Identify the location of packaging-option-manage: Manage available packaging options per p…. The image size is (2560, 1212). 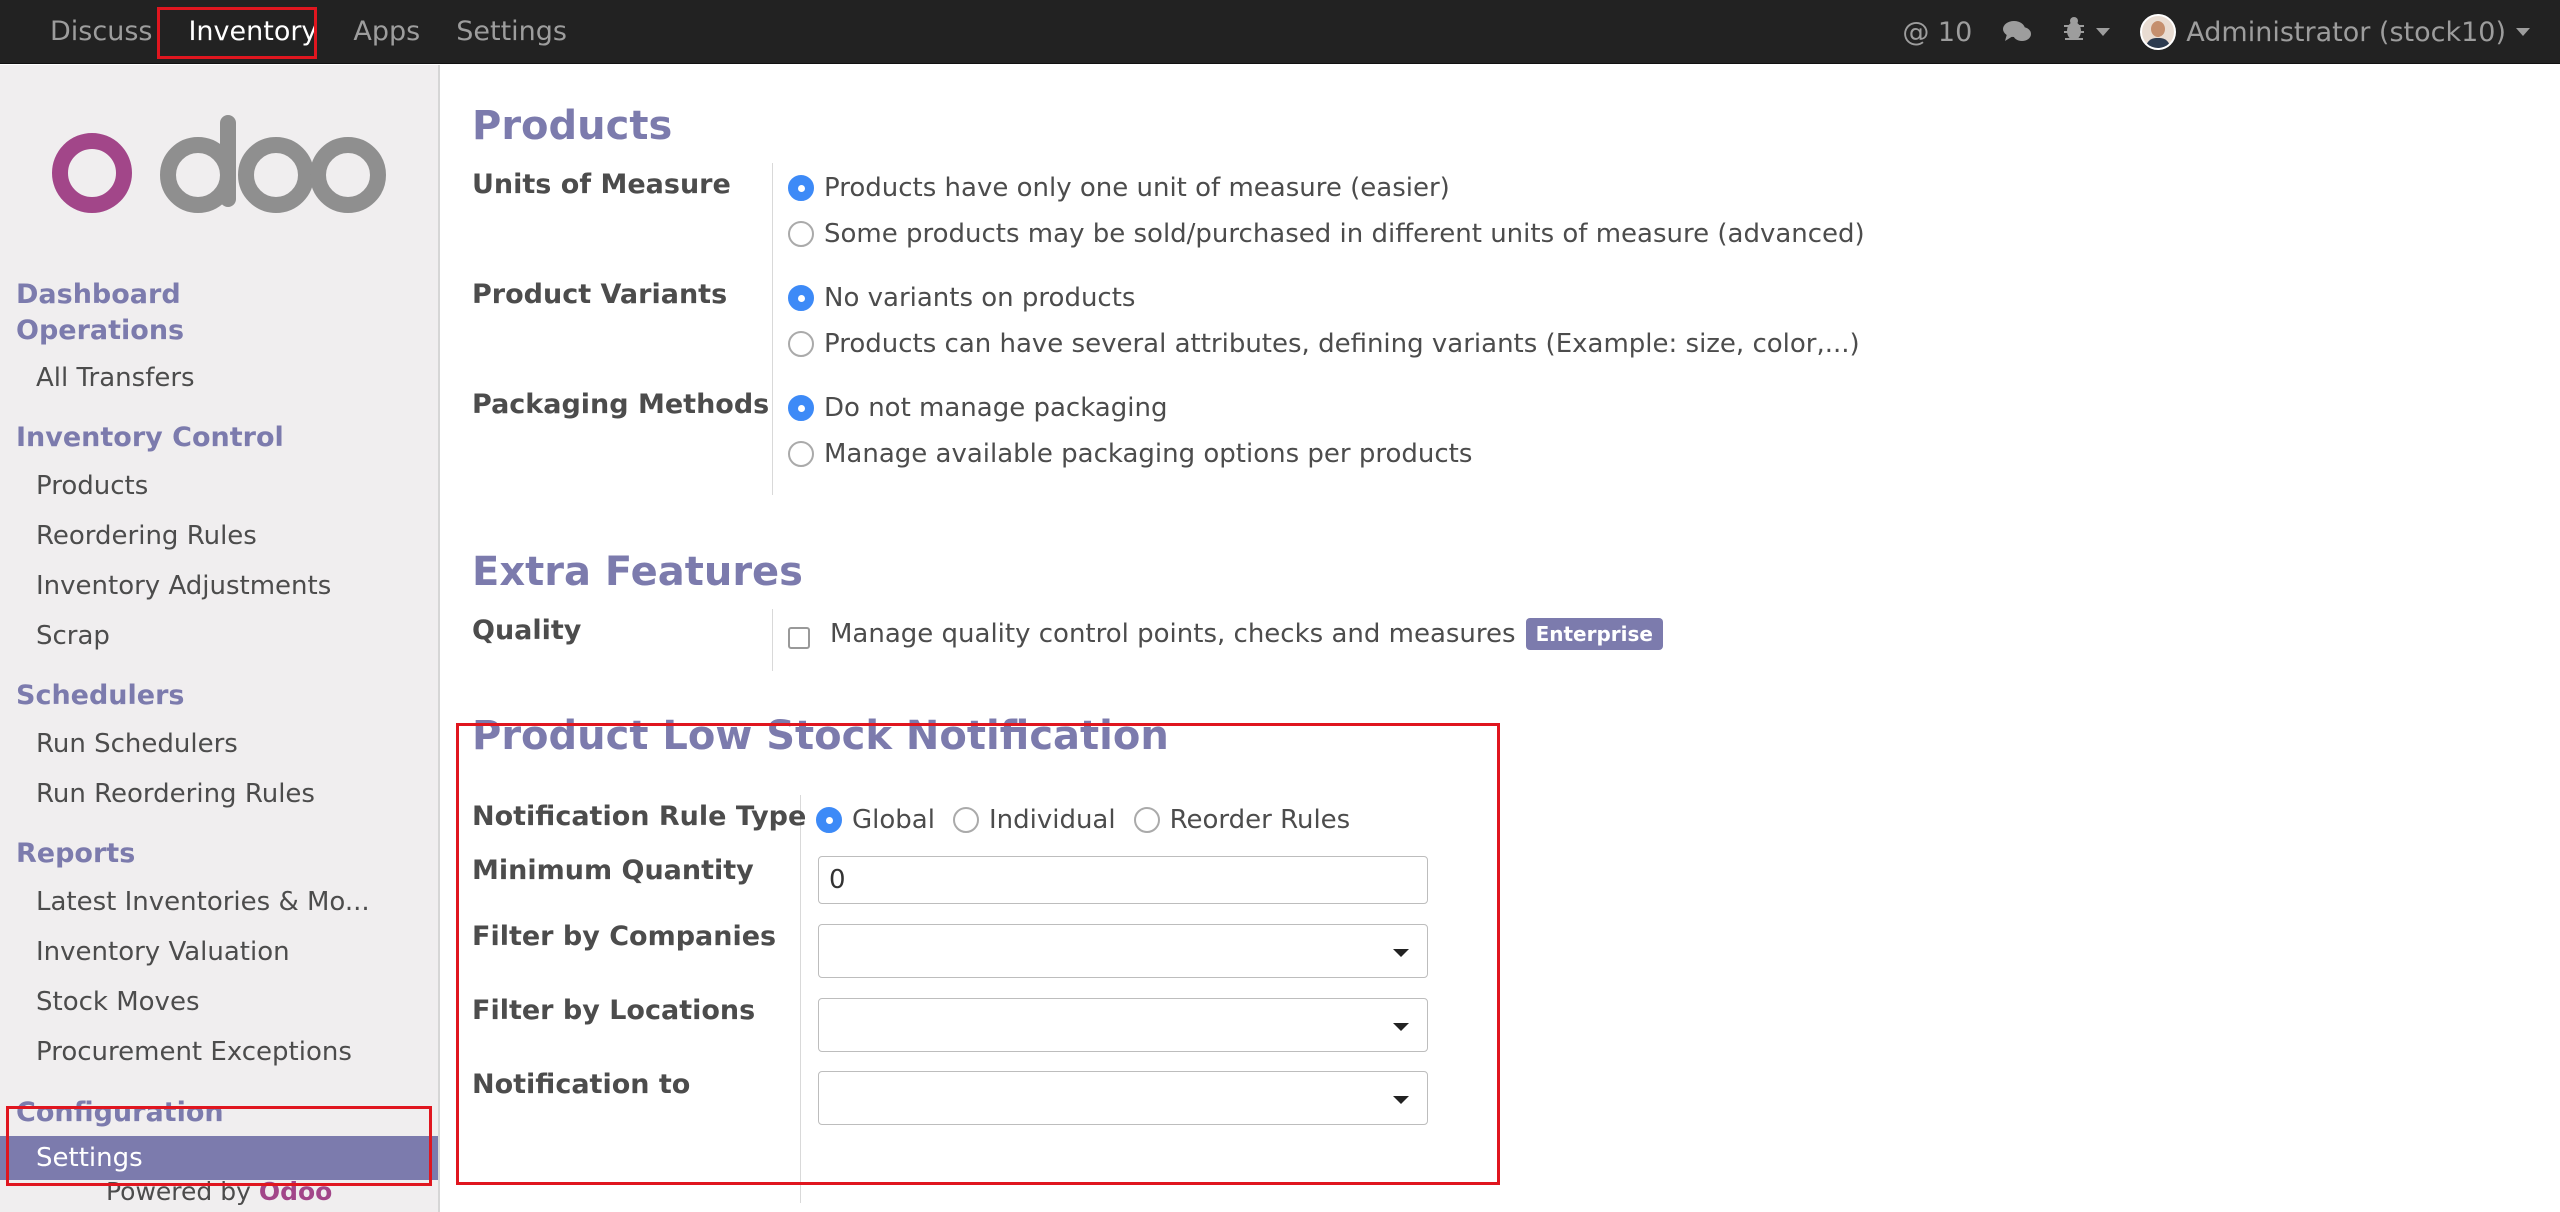
(1130, 454).